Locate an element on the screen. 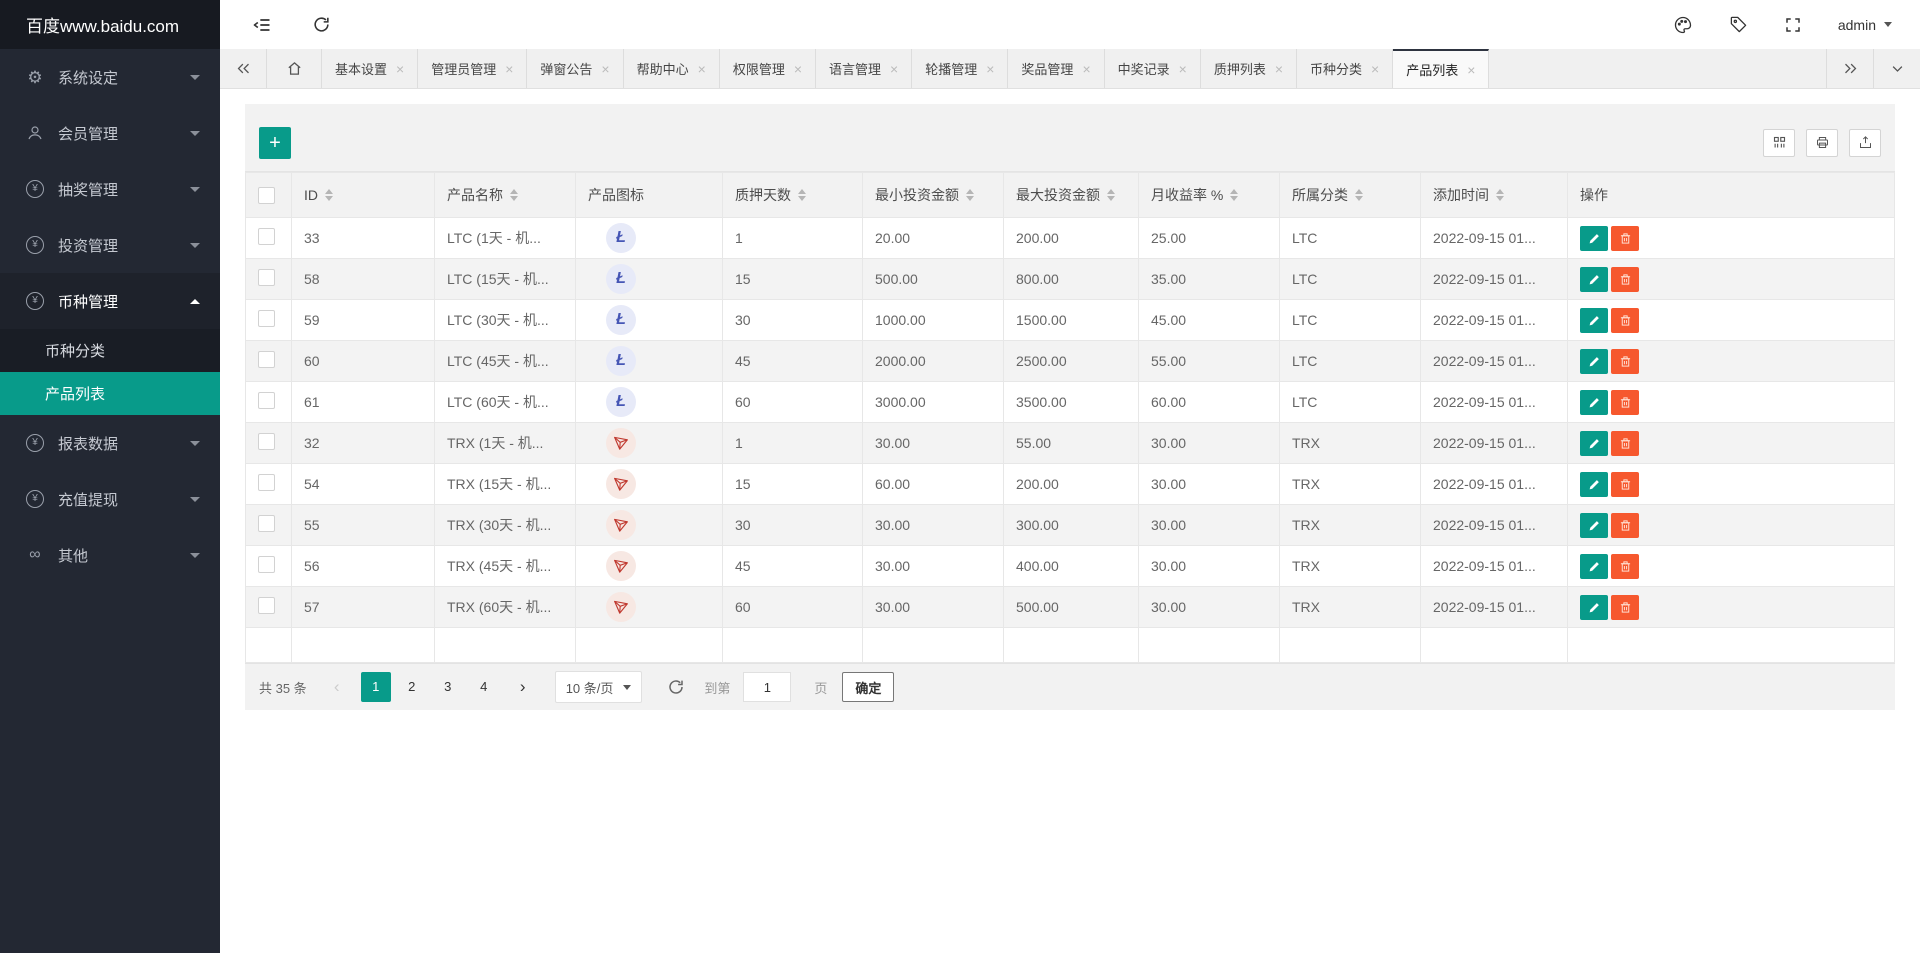 Image resolution: width=1920 pixels, height=953 pixels. page-button-2: 2 is located at coordinates (412, 687).